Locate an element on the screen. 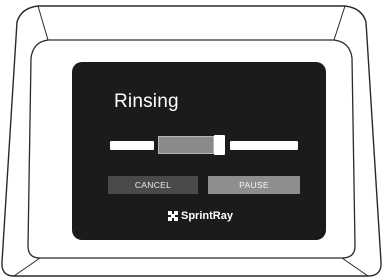  sprintray-logo-icon is located at coordinates (173, 216).